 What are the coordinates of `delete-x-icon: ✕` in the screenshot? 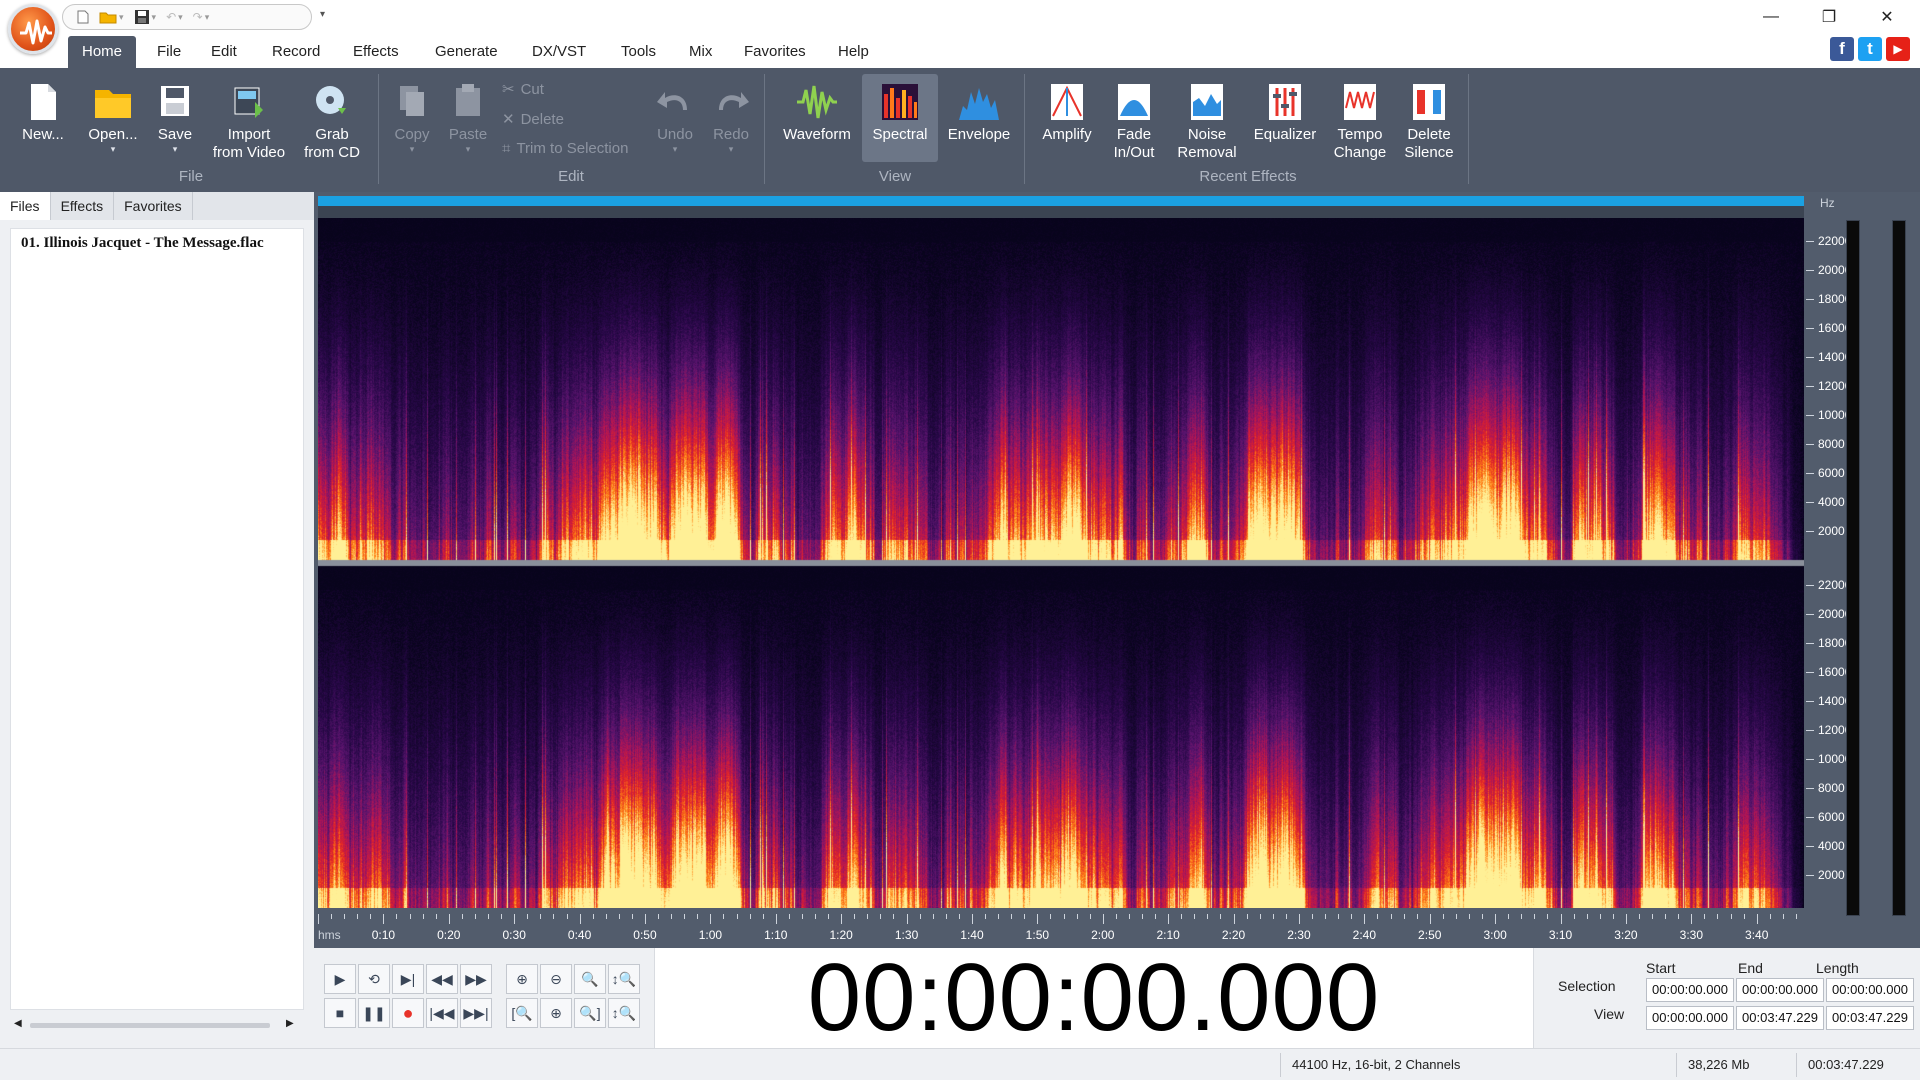 It's located at (508, 119).